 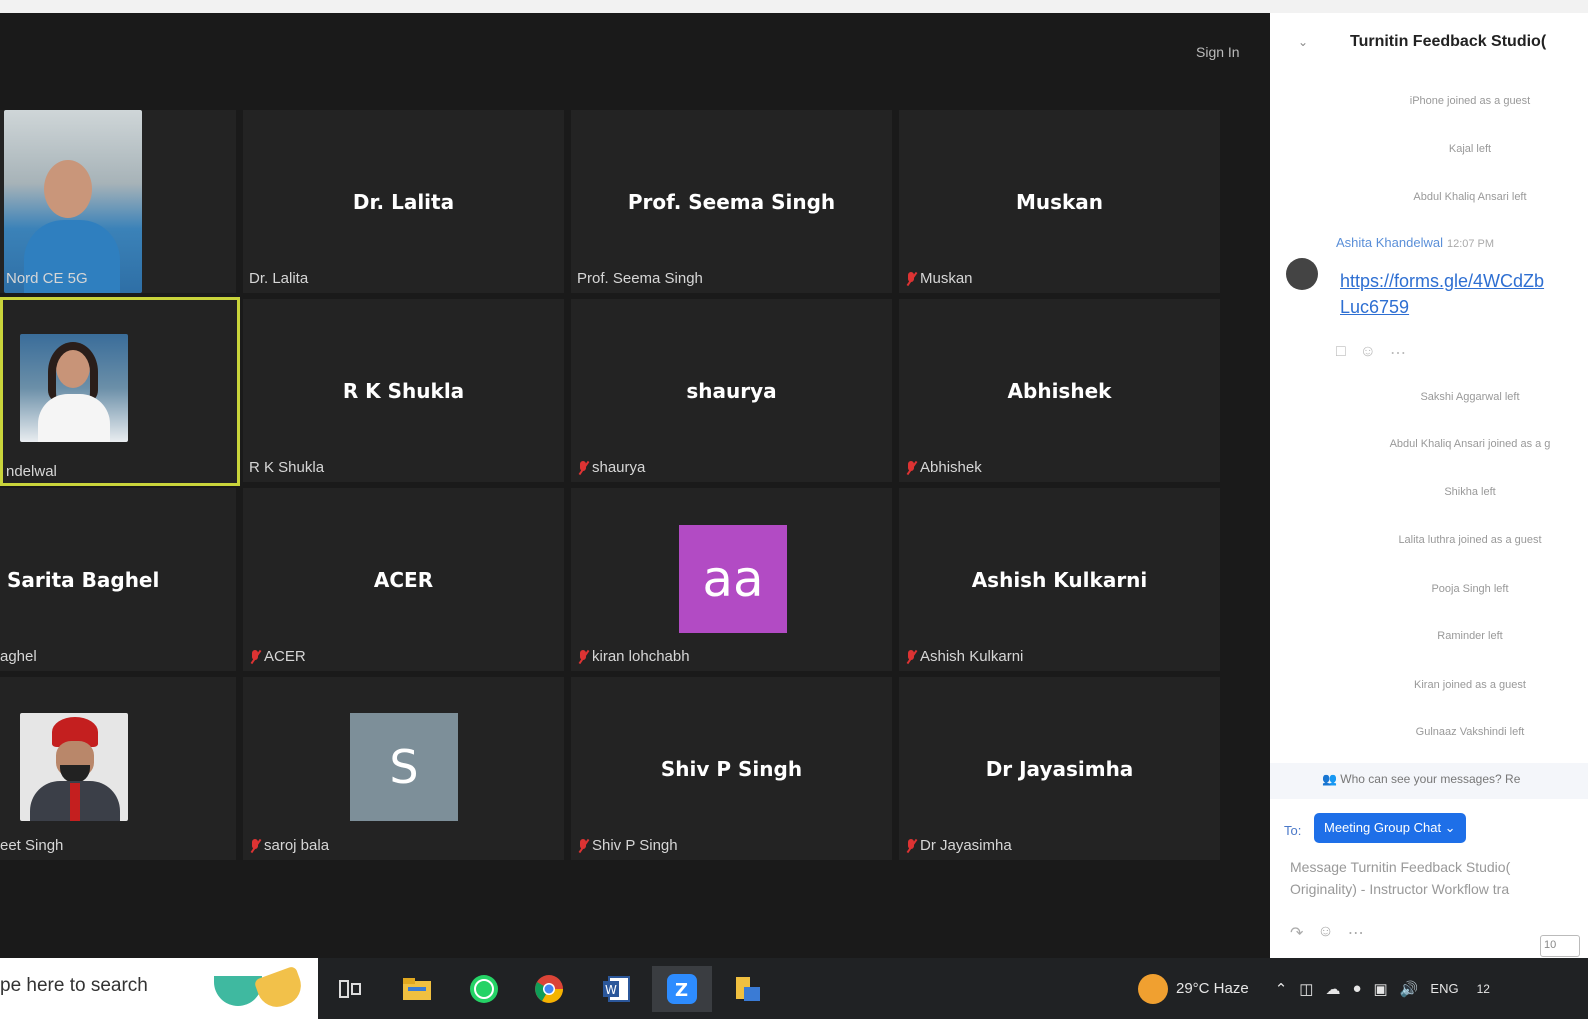 What do you see at coordinates (1390, 828) in the screenshot?
I see `recipient-dropdown: Meeting Group Chat ⌄` at bounding box center [1390, 828].